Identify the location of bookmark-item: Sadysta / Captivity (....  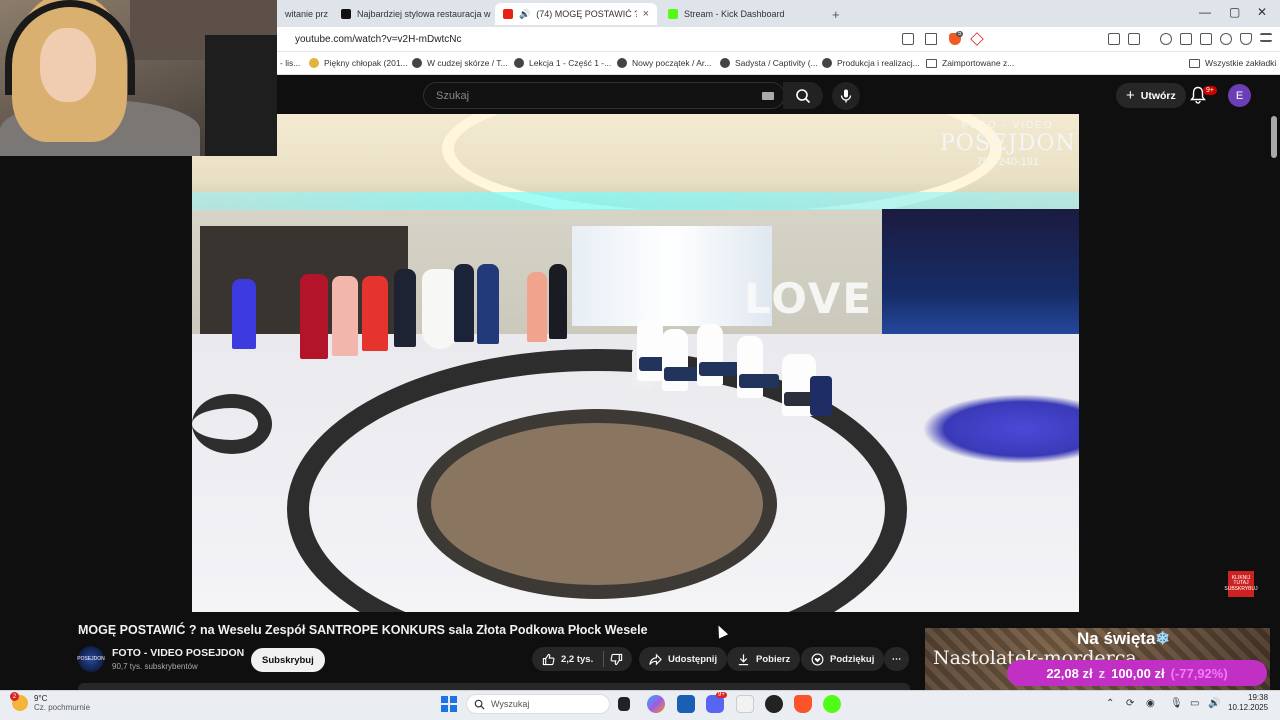
(769, 63).